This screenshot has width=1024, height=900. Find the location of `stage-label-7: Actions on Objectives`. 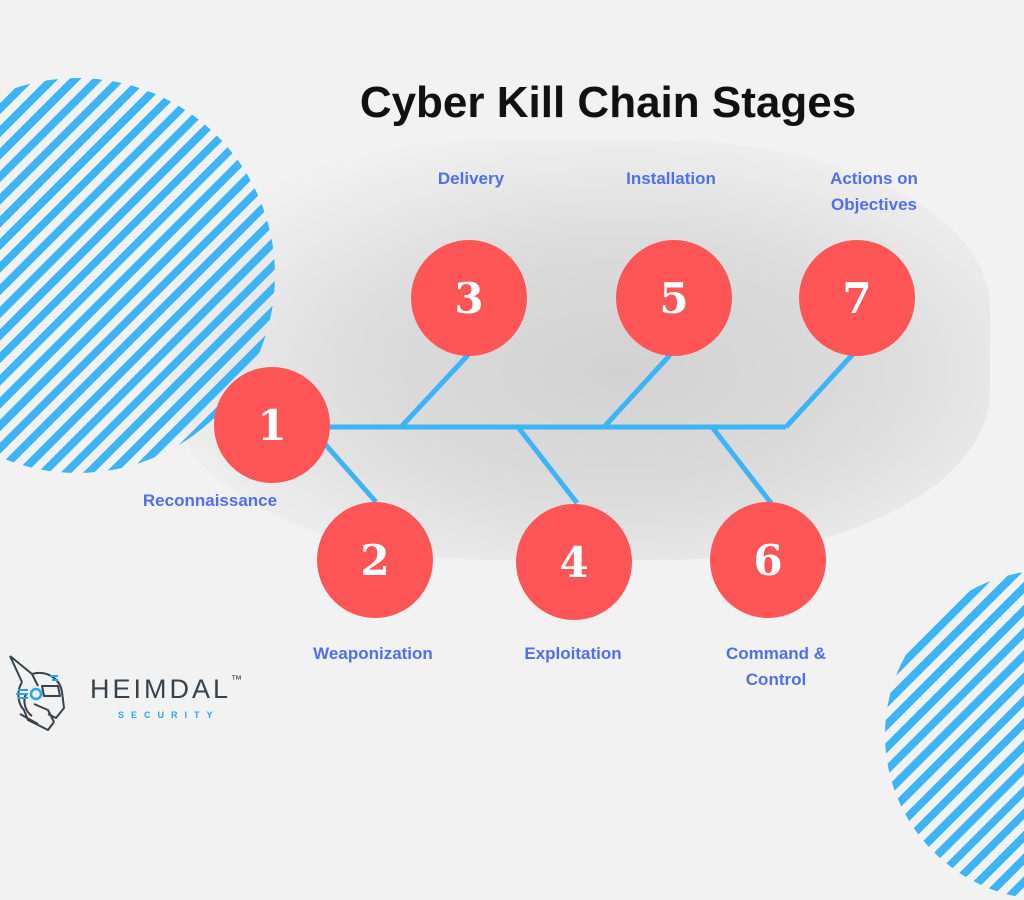

stage-label-7: Actions on Objectives is located at coordinates (874, 192).